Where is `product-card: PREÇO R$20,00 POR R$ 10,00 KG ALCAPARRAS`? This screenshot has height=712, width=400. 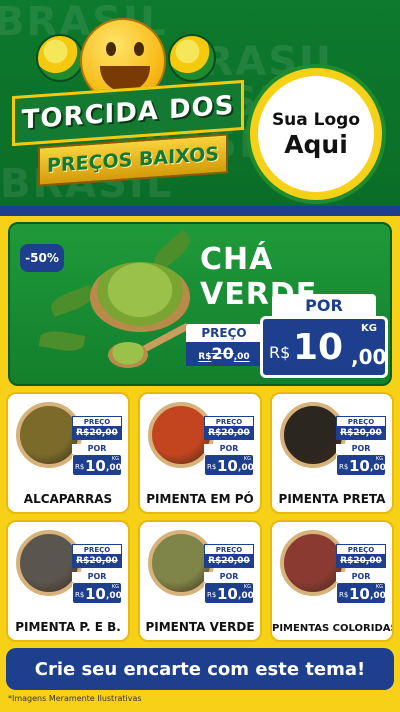 product-card: PREÇO R$20,00 POR R$ 10,00 KG ALCAPARRAS is located at coordinates (68, 453).